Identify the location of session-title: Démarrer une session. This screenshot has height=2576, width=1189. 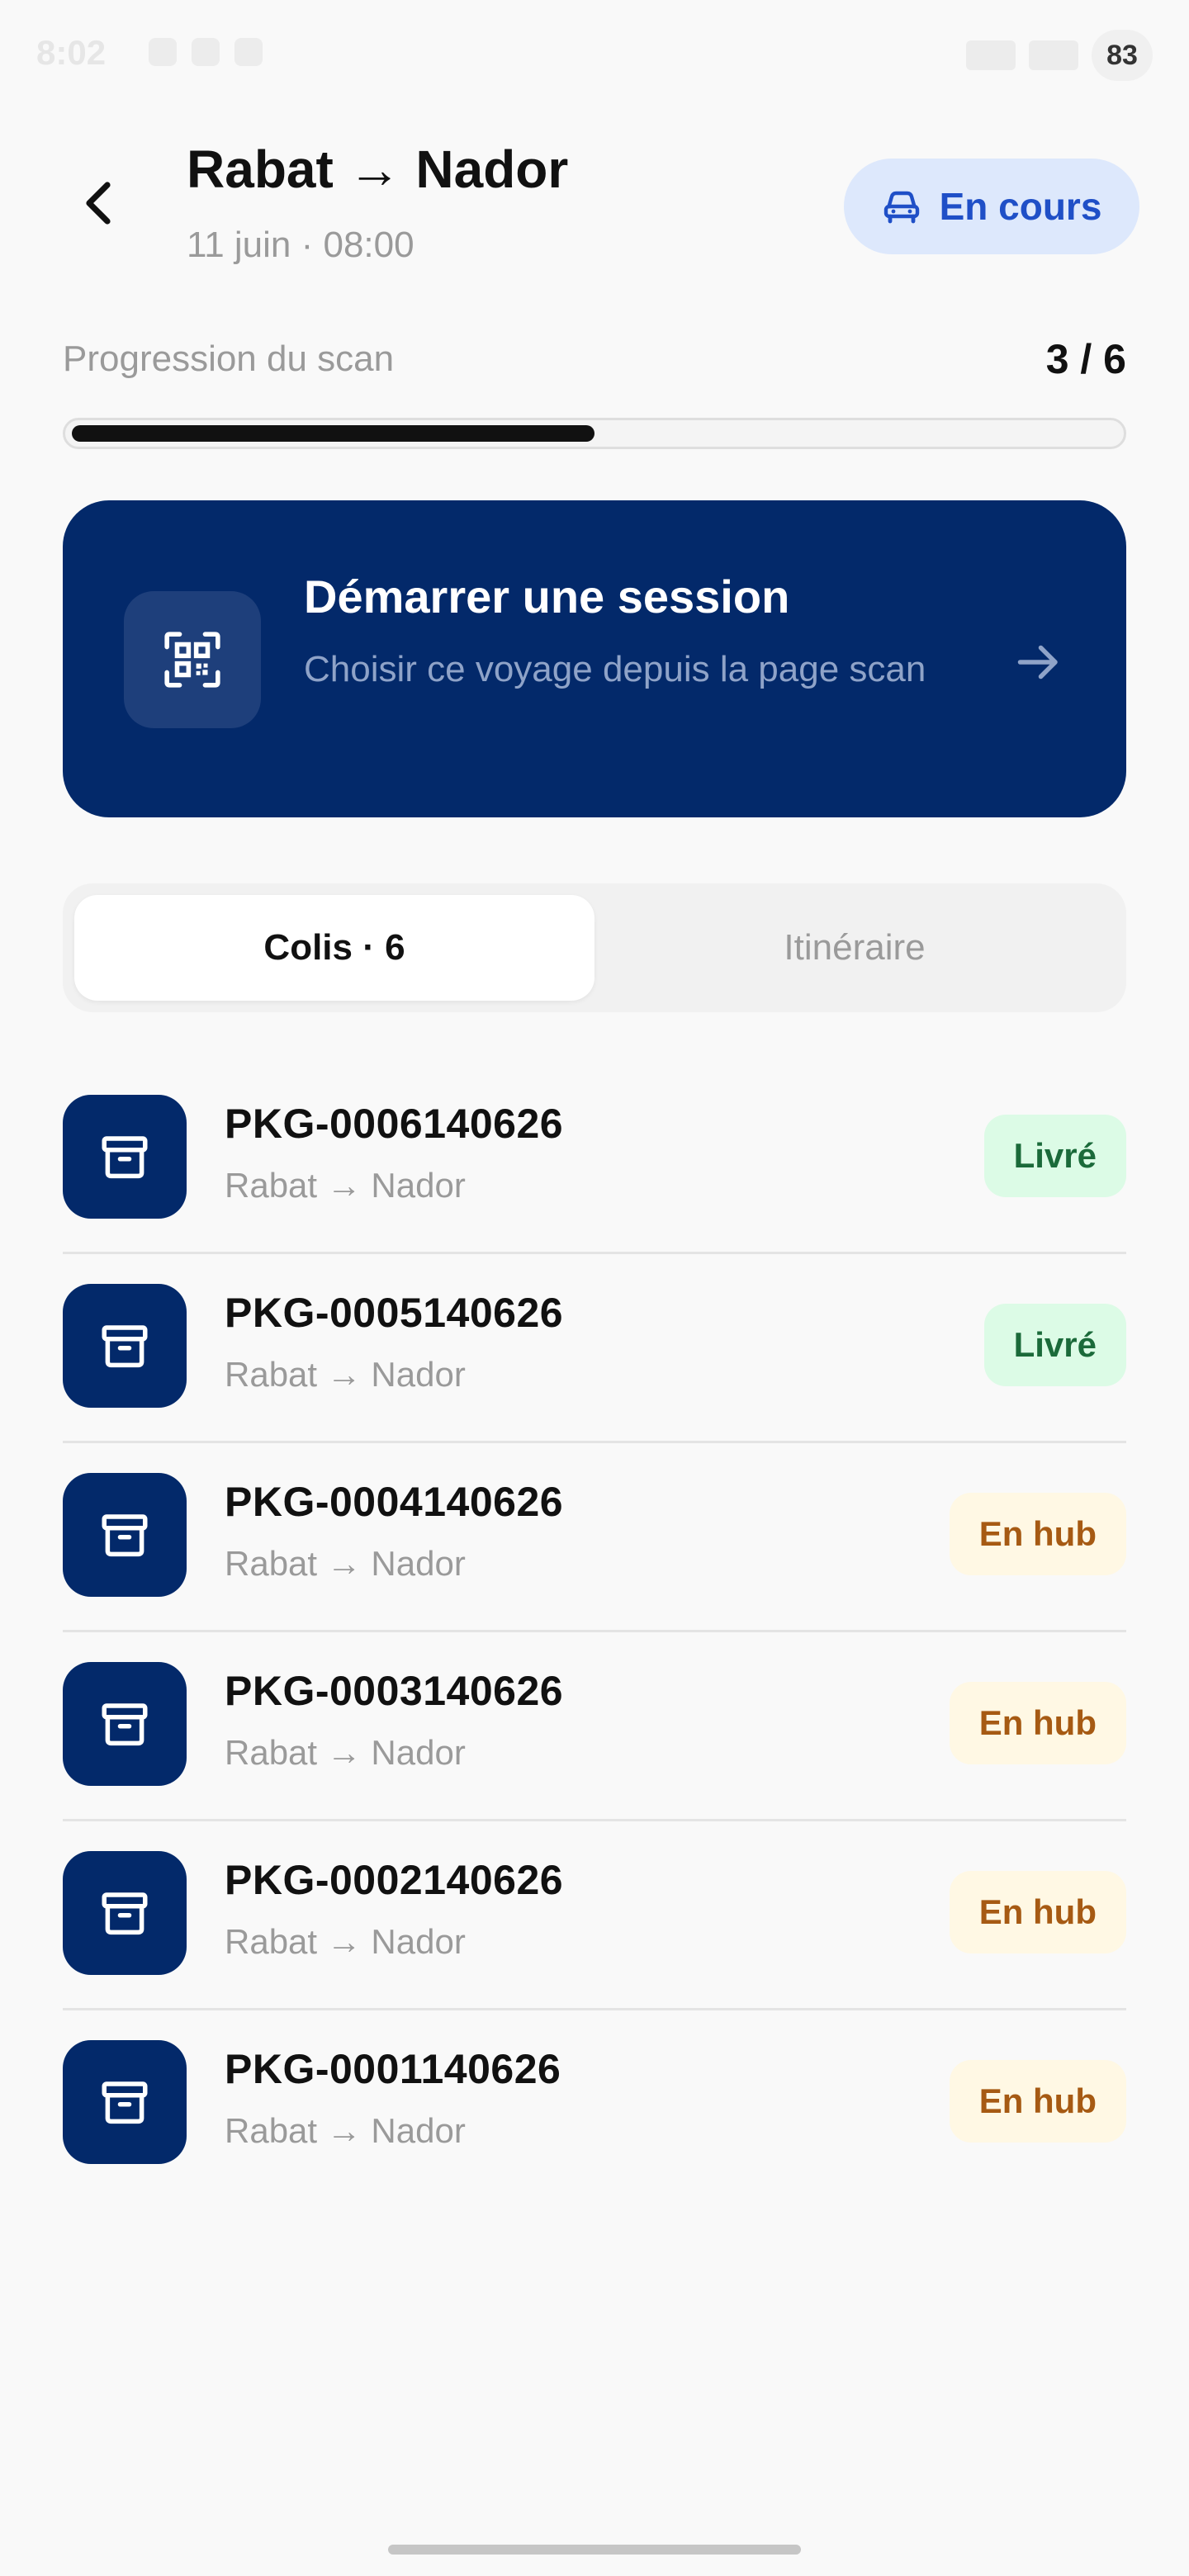
(547, 597).